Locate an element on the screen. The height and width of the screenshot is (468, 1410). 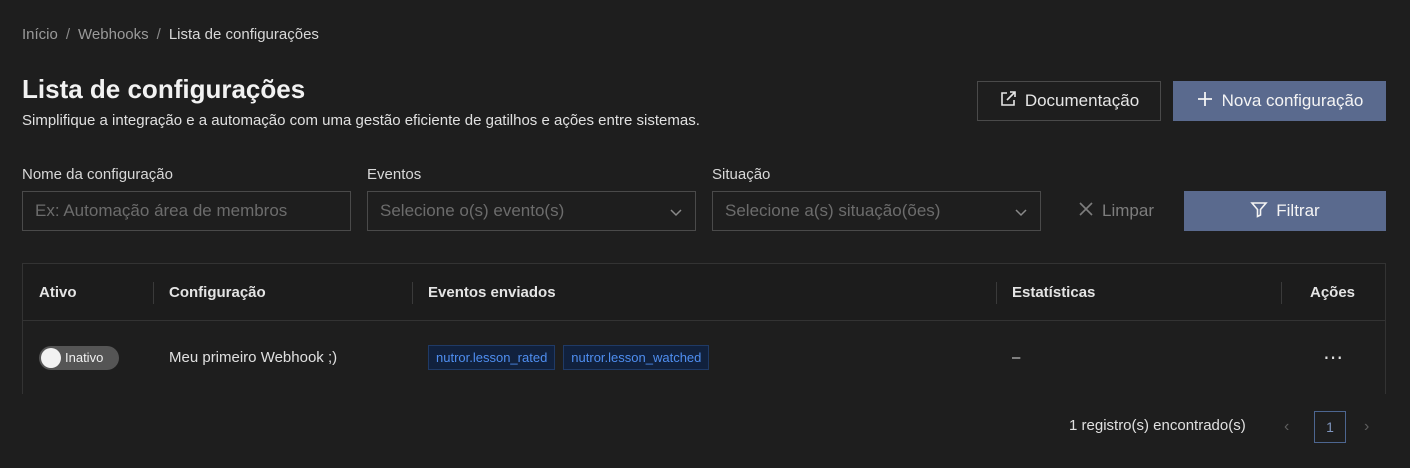
event-tag: nutror.lesson_watched is located at coordinates (636, 357).